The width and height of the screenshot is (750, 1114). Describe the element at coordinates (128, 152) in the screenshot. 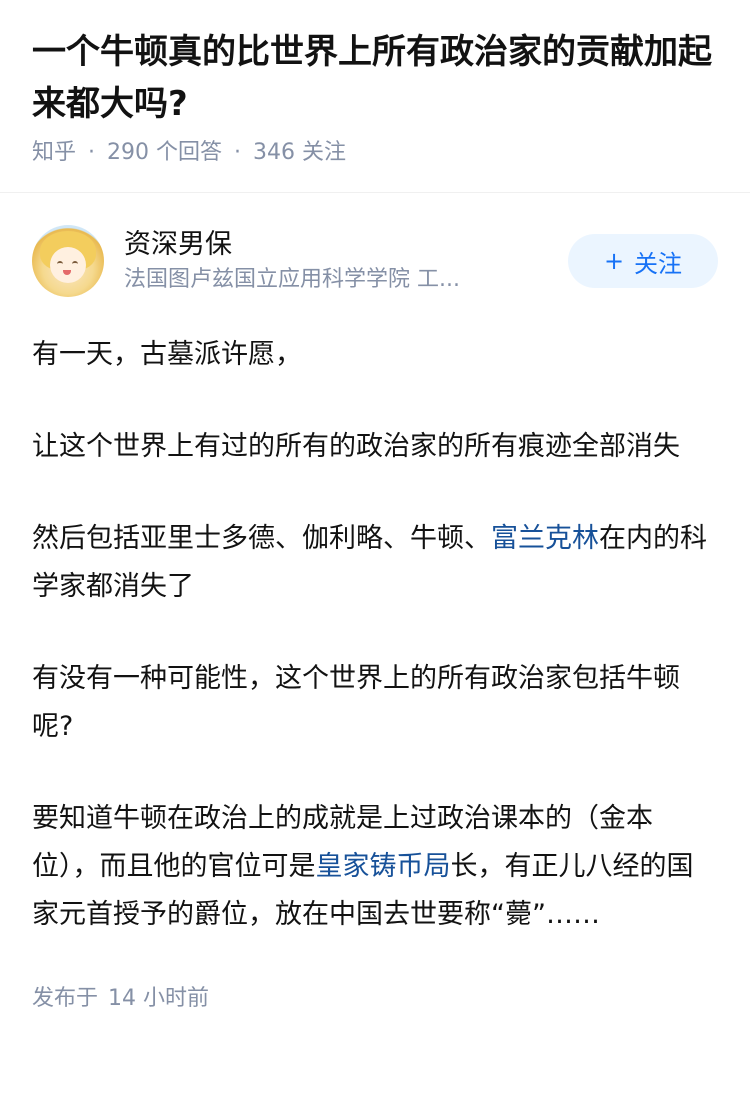

I see `answer-count: 290` at that location.